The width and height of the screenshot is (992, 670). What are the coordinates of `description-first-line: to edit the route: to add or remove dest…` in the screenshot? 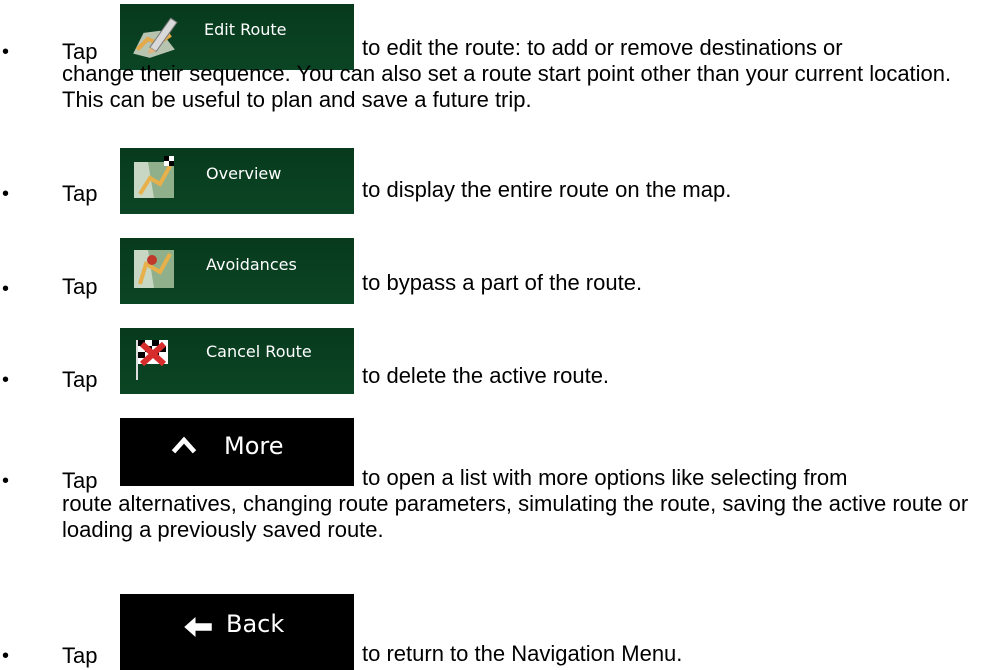 It's located at (602, 47).